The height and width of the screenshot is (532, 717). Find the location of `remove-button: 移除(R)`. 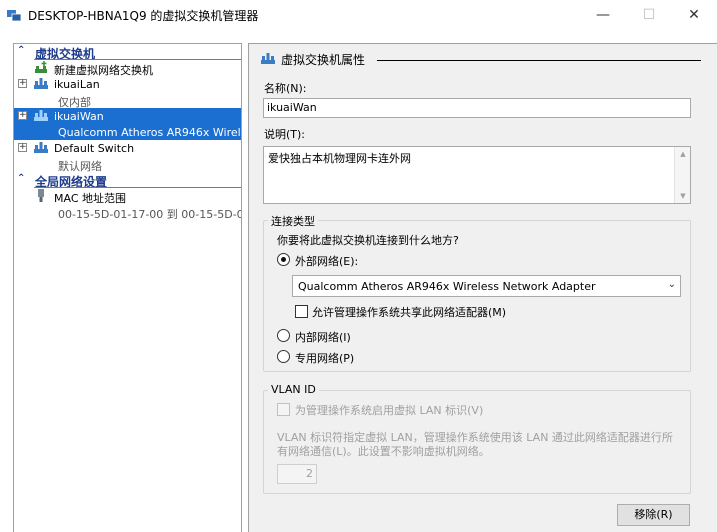

remove-button: 移除(R) is located at coordinates (653, 515).